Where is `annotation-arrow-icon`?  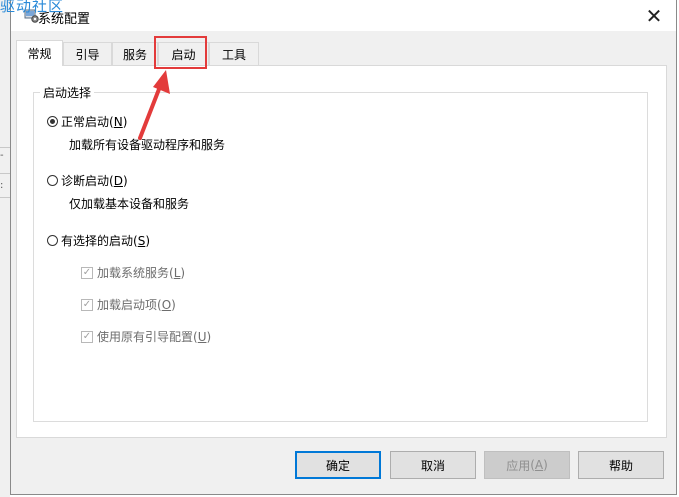 annotation-arrow-icon is located at coordinates (154, 105).